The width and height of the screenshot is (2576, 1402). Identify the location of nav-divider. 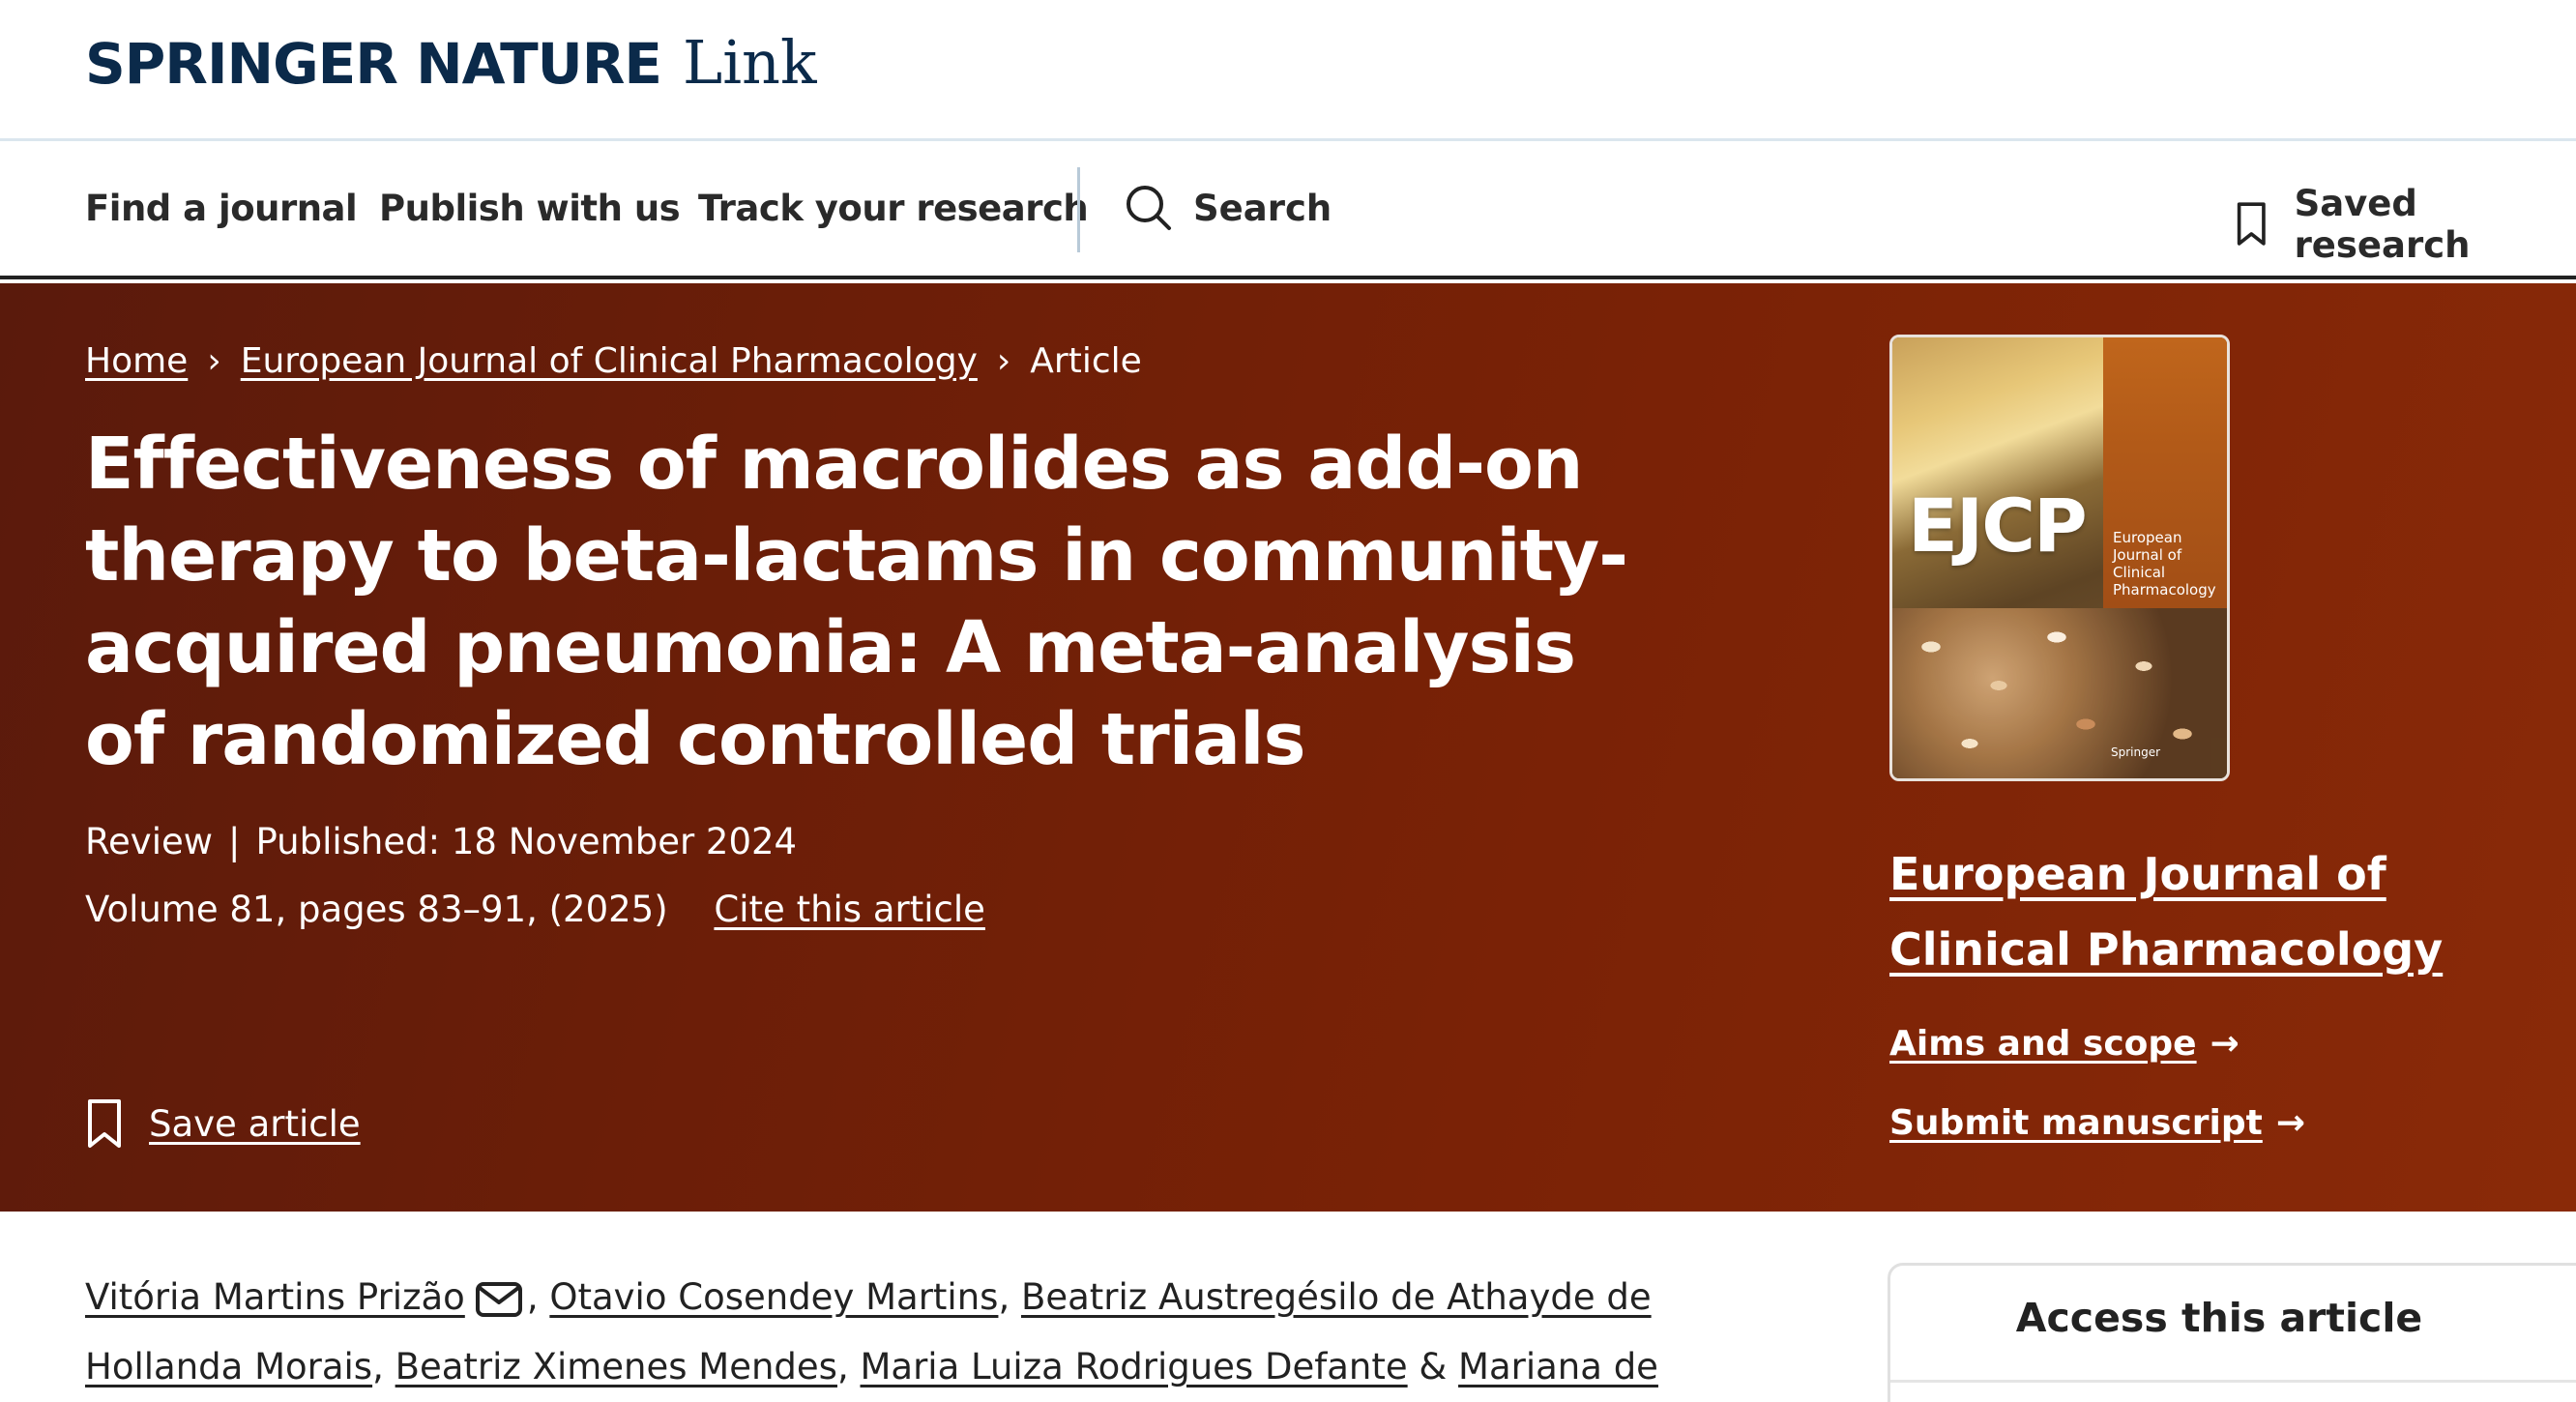
(1078, 209).